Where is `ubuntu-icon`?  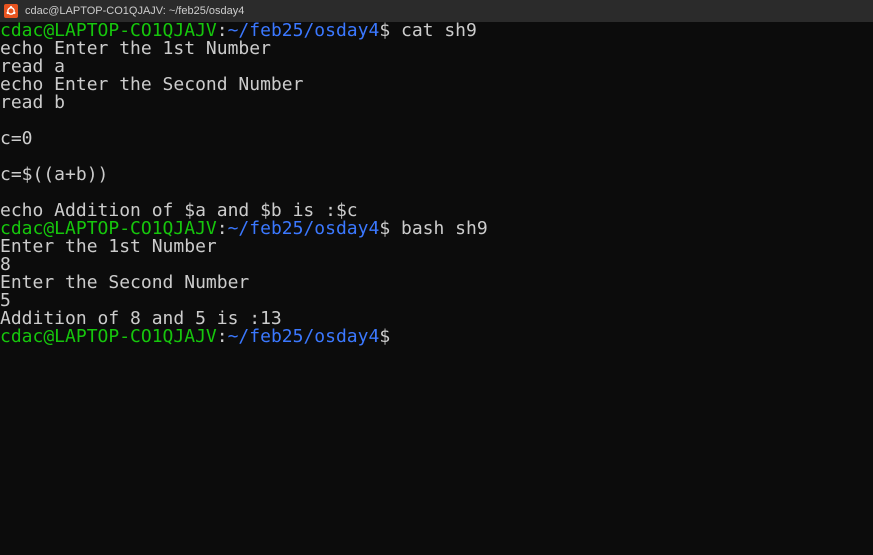
ubuntu-icon is located at coordinates (11, 11).